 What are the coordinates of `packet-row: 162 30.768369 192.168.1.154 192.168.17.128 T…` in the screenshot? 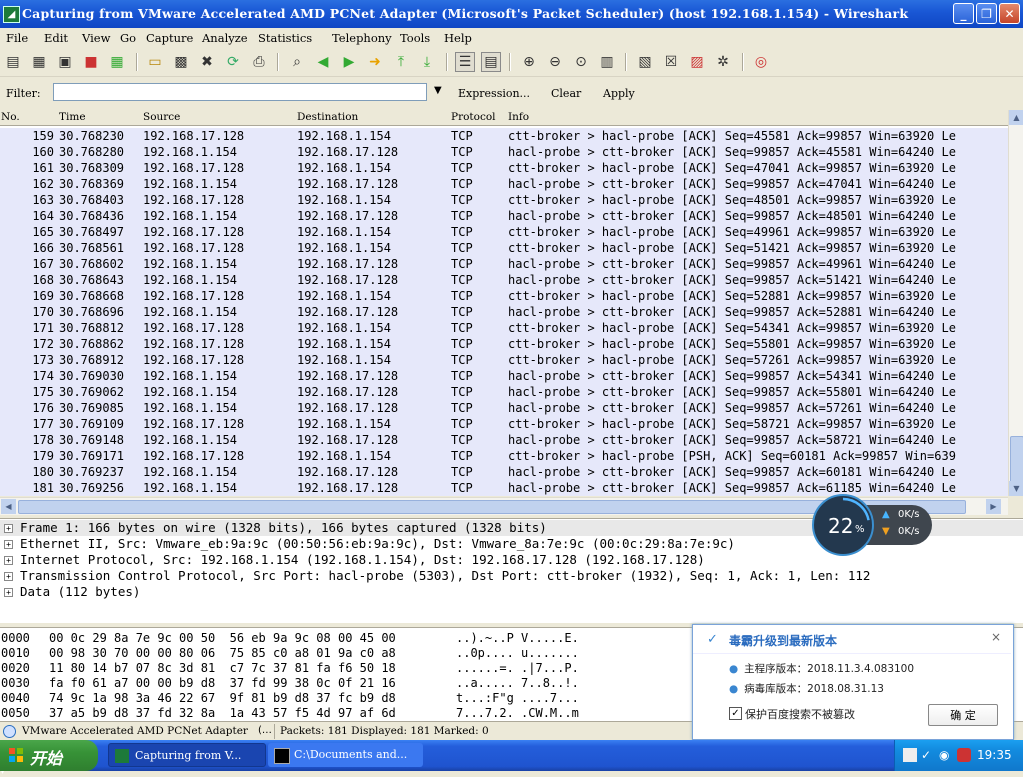 It's located at (504, 184).